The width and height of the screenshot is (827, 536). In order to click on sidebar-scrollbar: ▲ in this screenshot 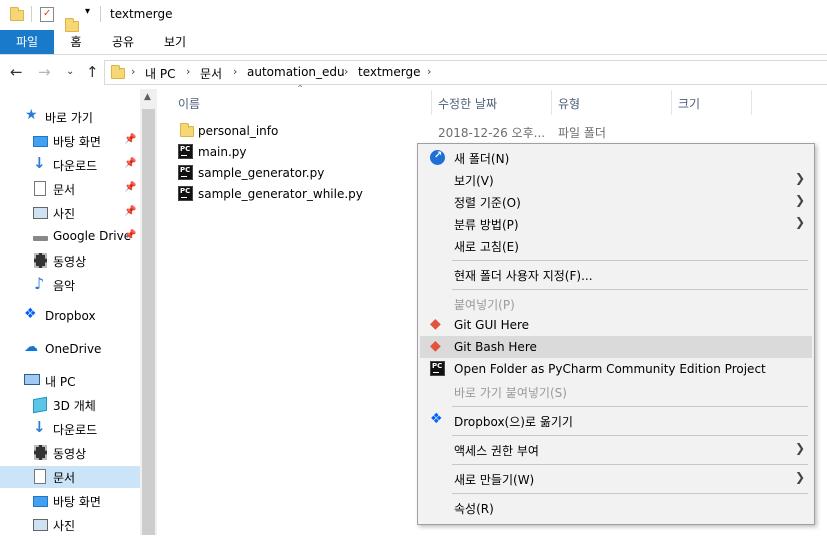, I will do `click(148, 312)`.